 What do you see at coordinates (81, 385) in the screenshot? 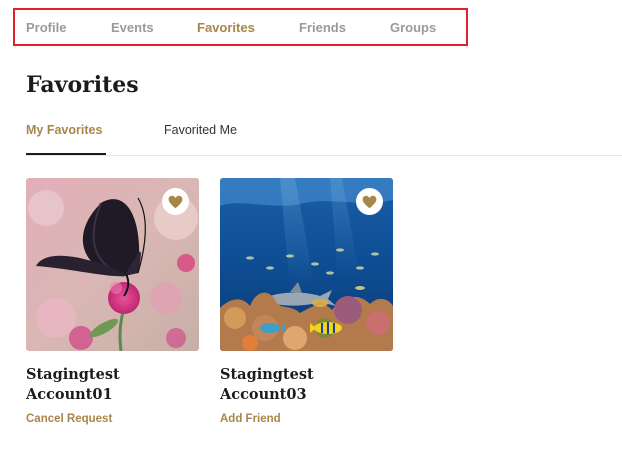
I see `member-name: Stagingtest Account01` at bounding box center [81, 385].